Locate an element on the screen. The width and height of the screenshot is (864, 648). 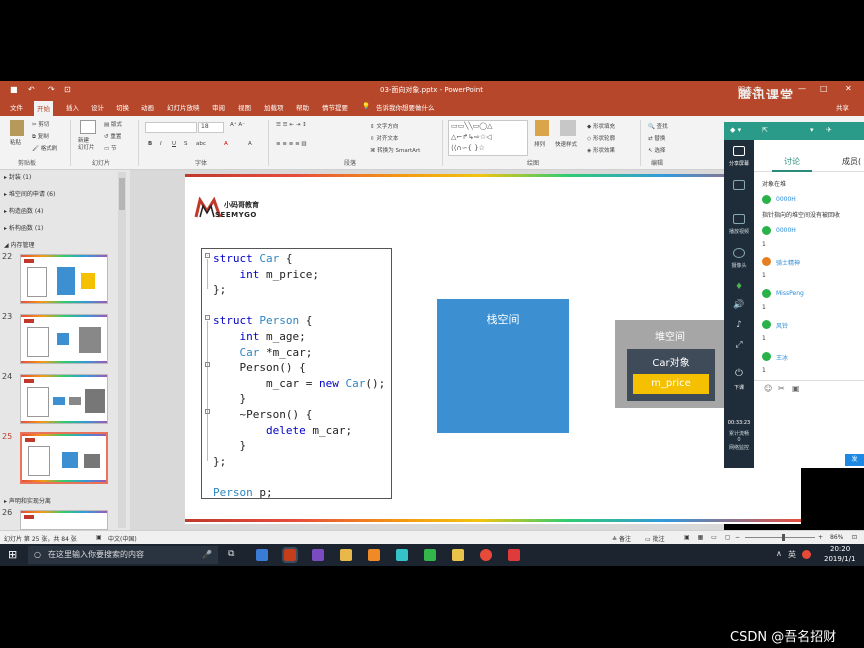
scissors-icon: ✂ is located at coordinates (781, 388).